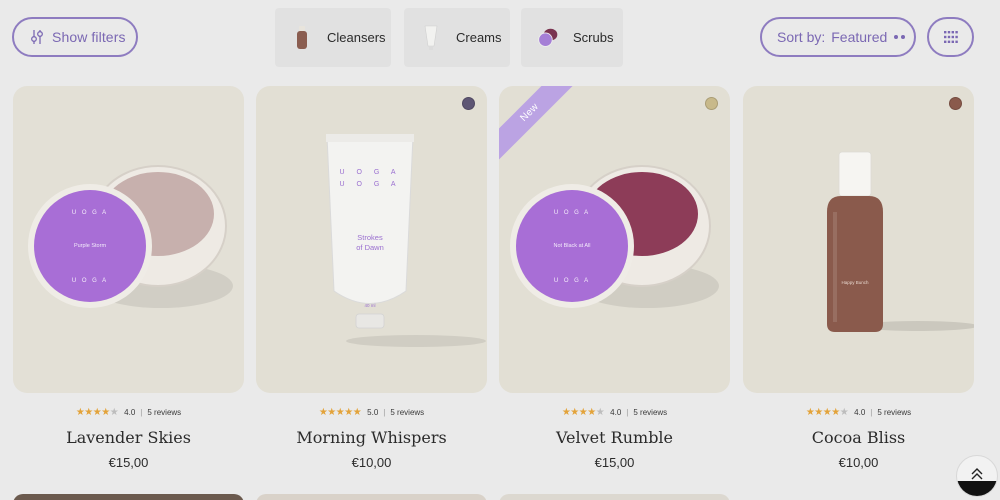 This screenshot has height=500, width=1000. Describe the element at coordinates (37, 37) in the screenshot. I see `filter-sliders-icon` at that location.